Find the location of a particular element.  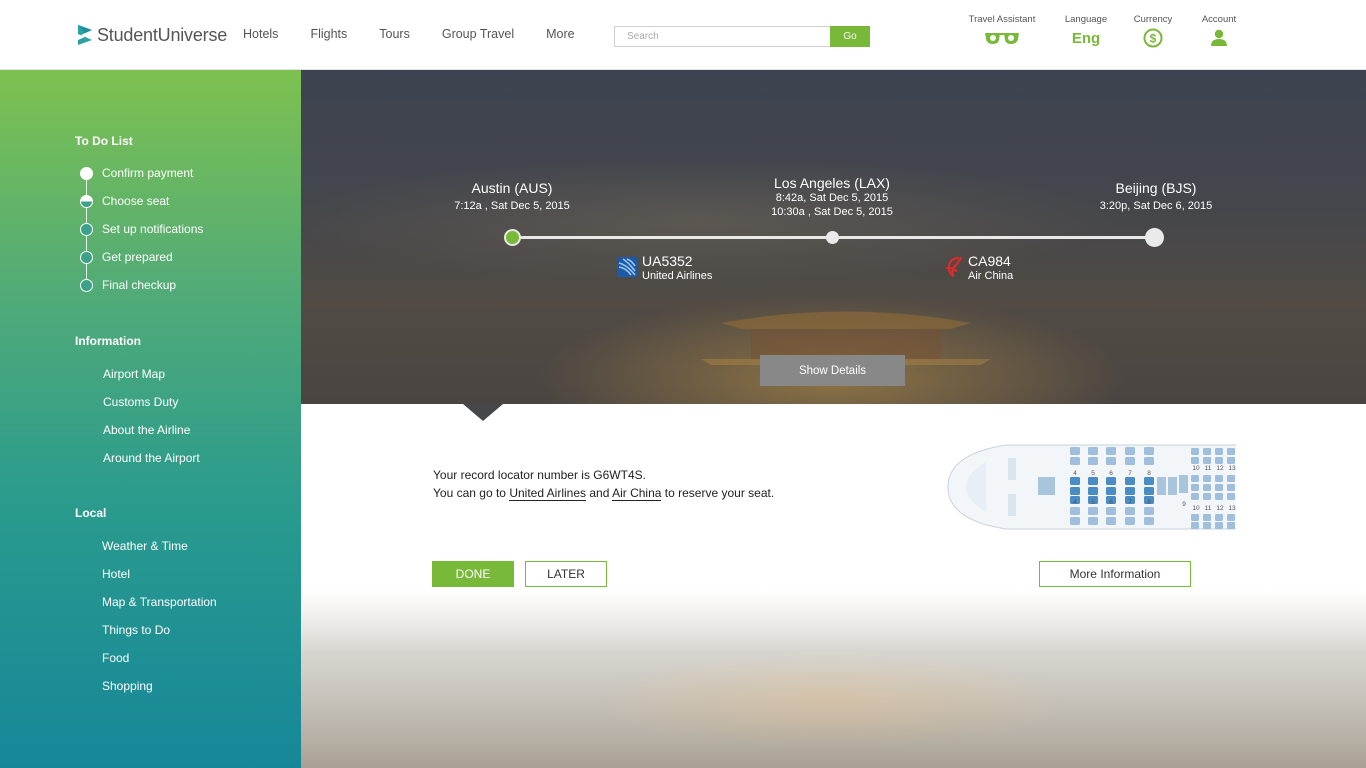

search-go-button: Go is located at coordinates (850, 36).